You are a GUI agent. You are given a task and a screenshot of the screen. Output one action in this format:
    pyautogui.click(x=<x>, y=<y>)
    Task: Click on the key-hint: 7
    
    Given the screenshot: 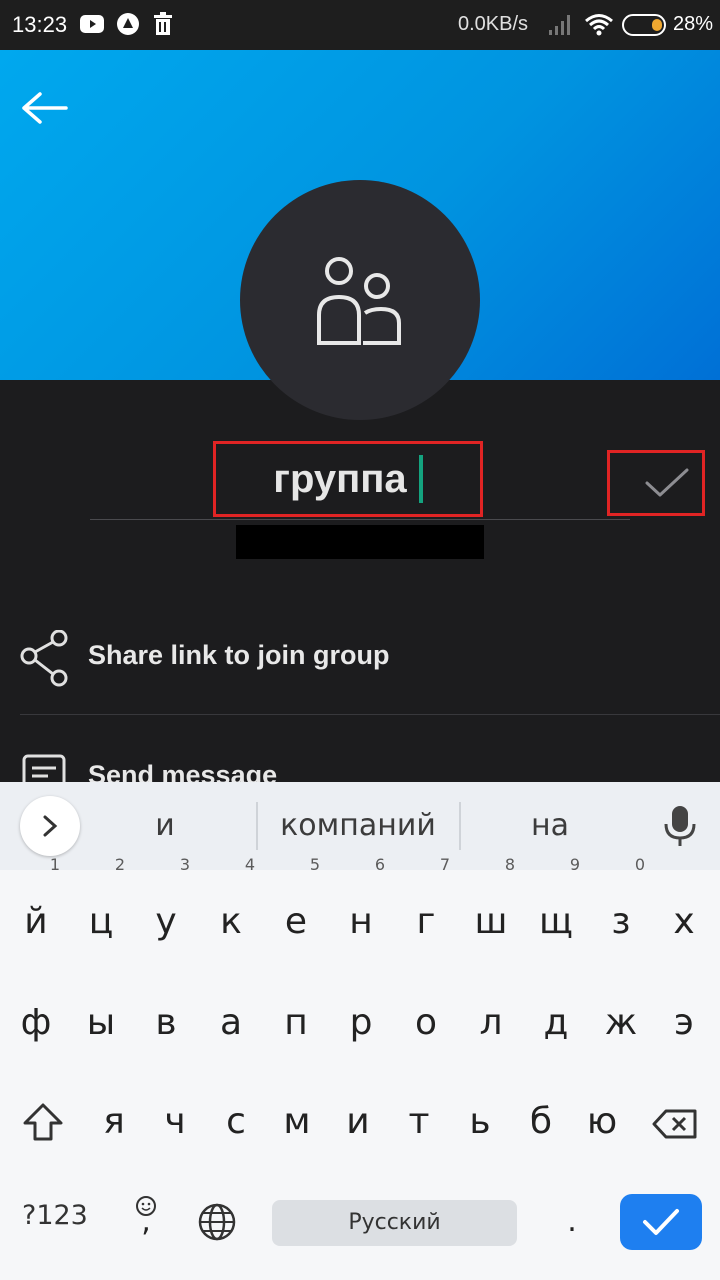 What is the action you would take?
    pyautogui.click(x=444, y=864)
    